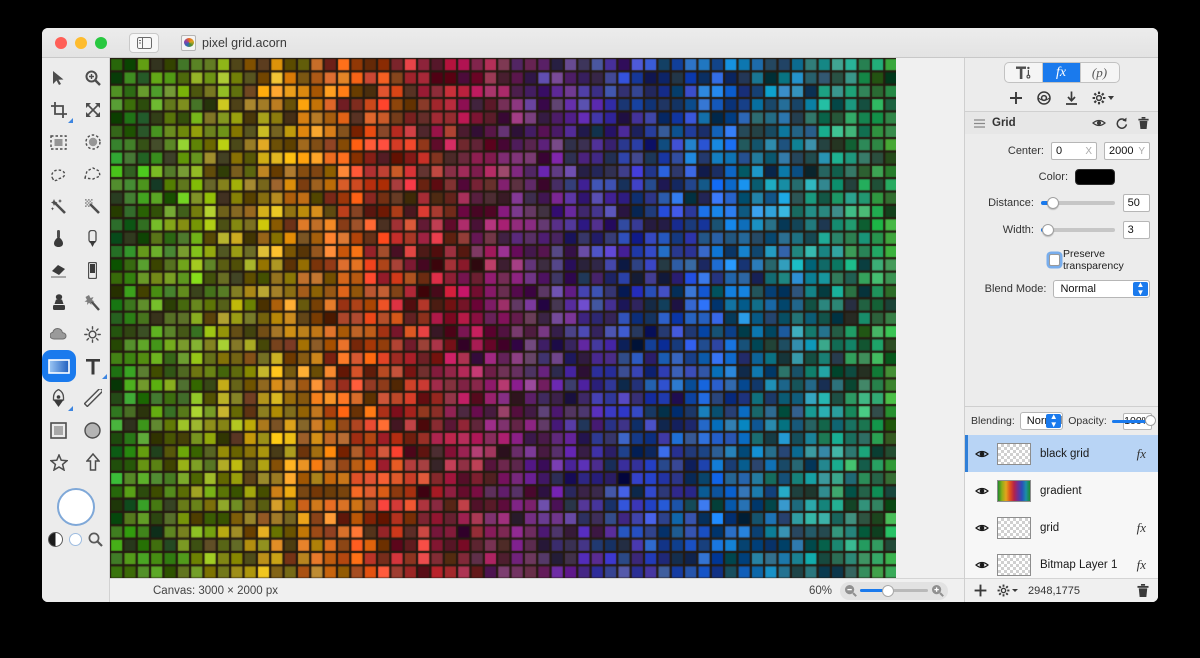  I want to click on filter-header-actions, so click(1120, 123).